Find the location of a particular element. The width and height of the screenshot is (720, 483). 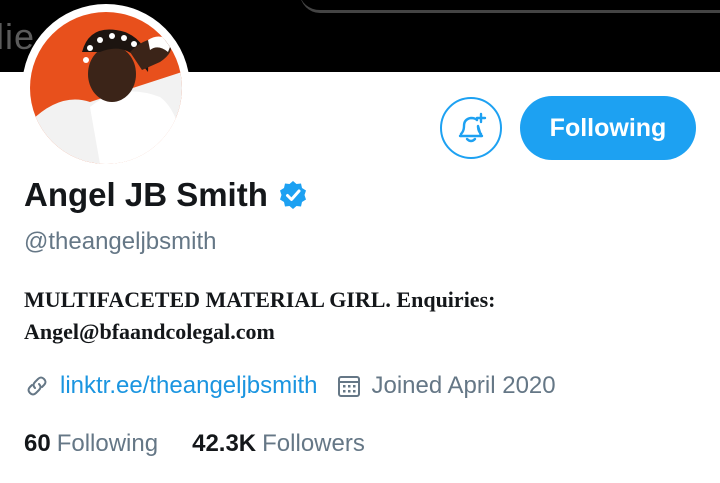

user-handle: @theangeljbsmith is located at coordinates (120, 241).